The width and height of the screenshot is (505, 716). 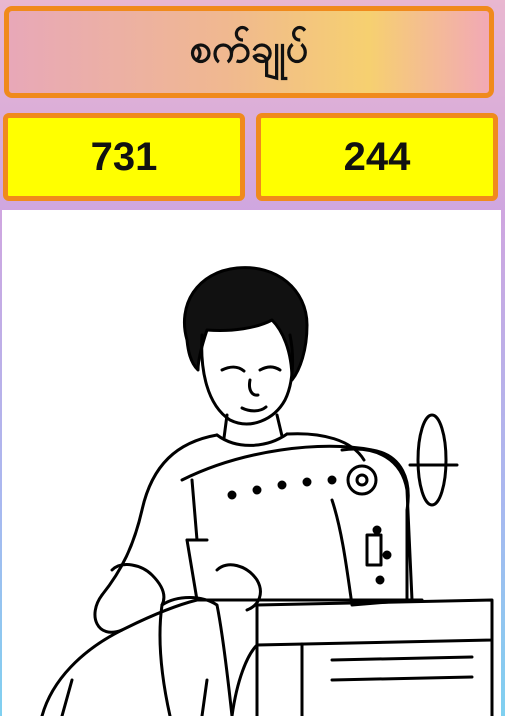 I want to click on left-eye, so click(x=233, y=369).